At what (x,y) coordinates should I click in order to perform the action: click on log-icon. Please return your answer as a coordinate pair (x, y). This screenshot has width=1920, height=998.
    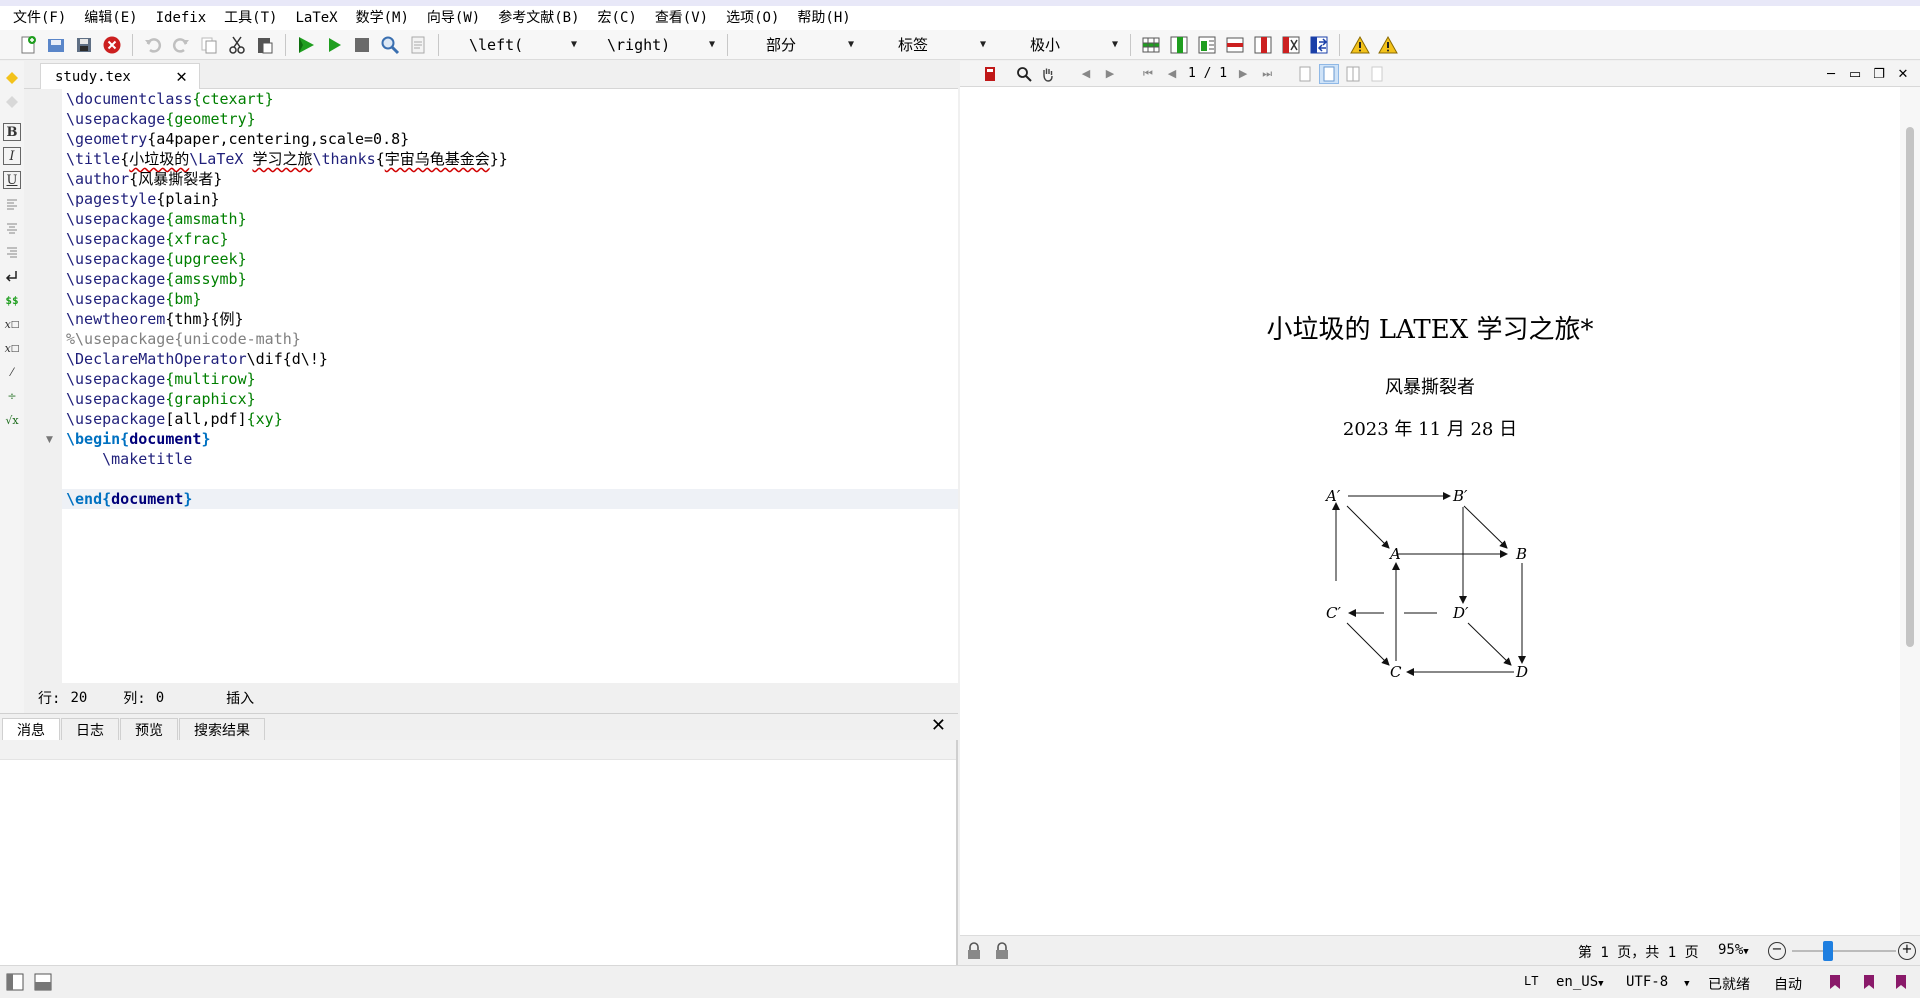
    Looking at the image, I should click on (418, 45).